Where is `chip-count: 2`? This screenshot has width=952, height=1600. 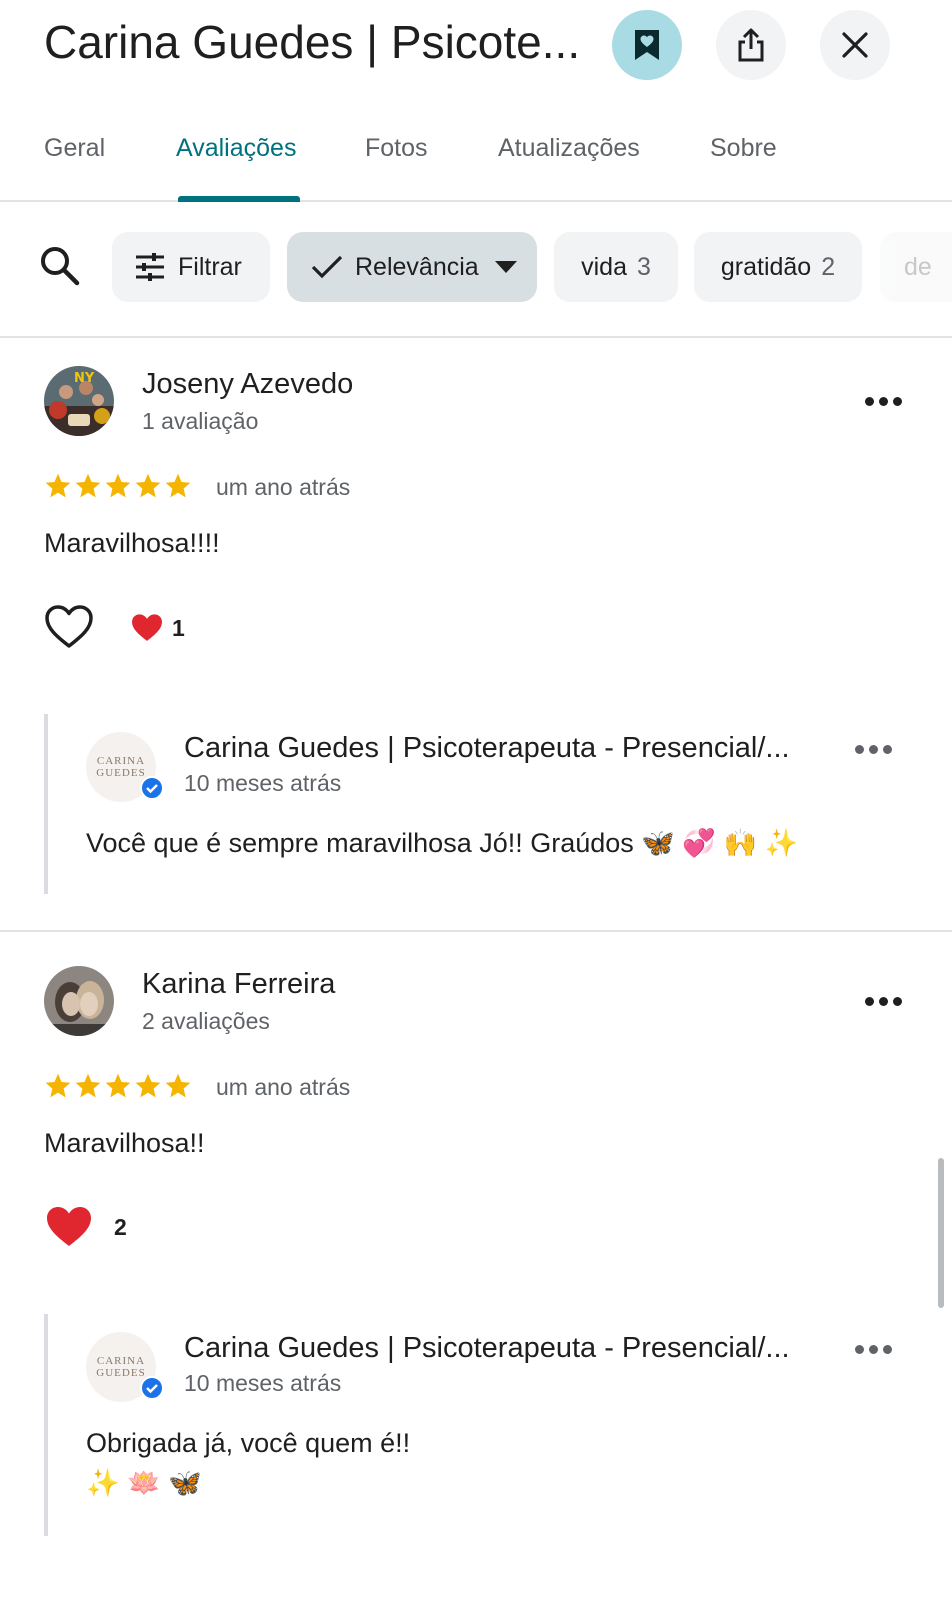
chip-count: 2 is located at coordinates (828, 266).